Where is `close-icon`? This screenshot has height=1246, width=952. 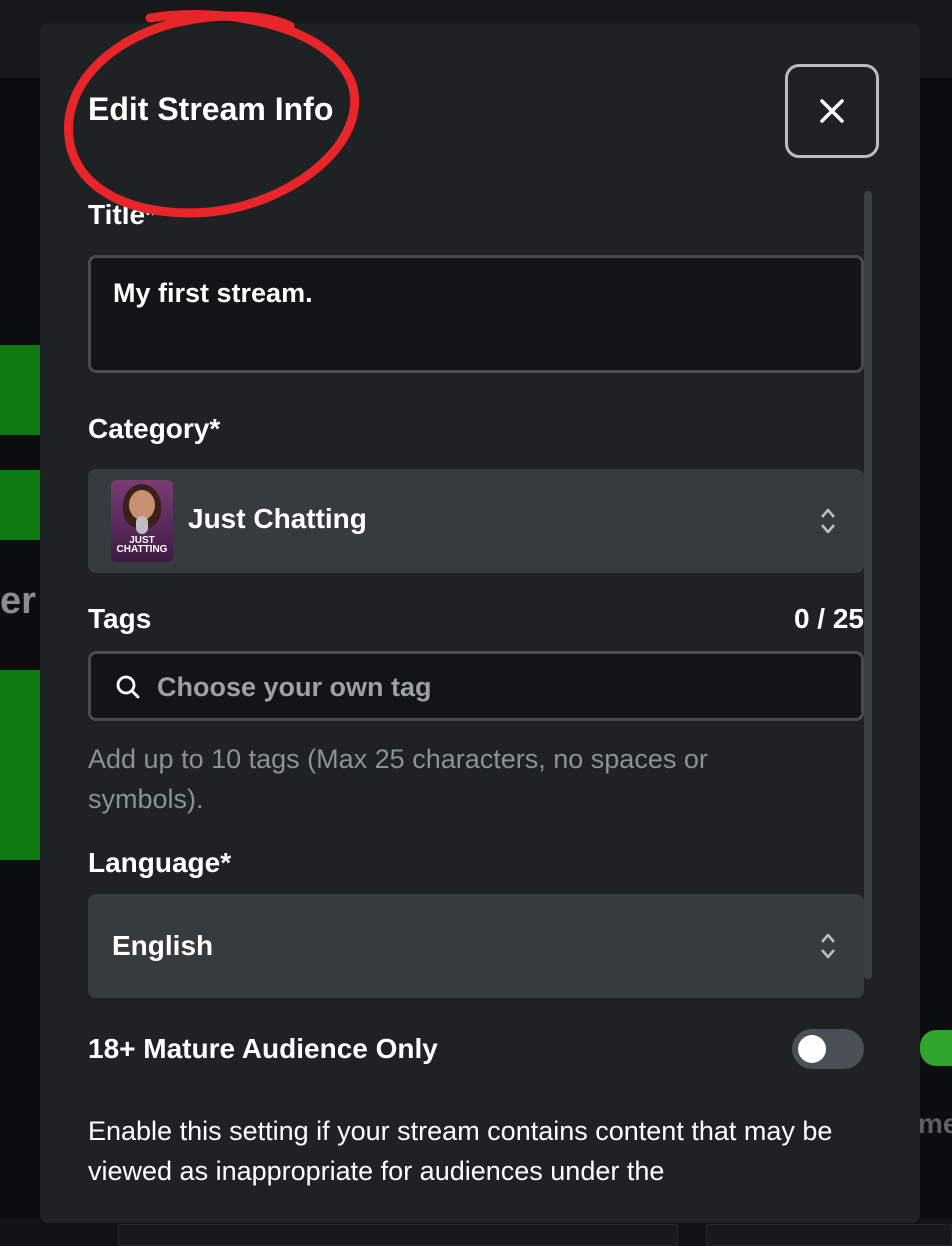
close-icon is located at coordinates (832, 111).